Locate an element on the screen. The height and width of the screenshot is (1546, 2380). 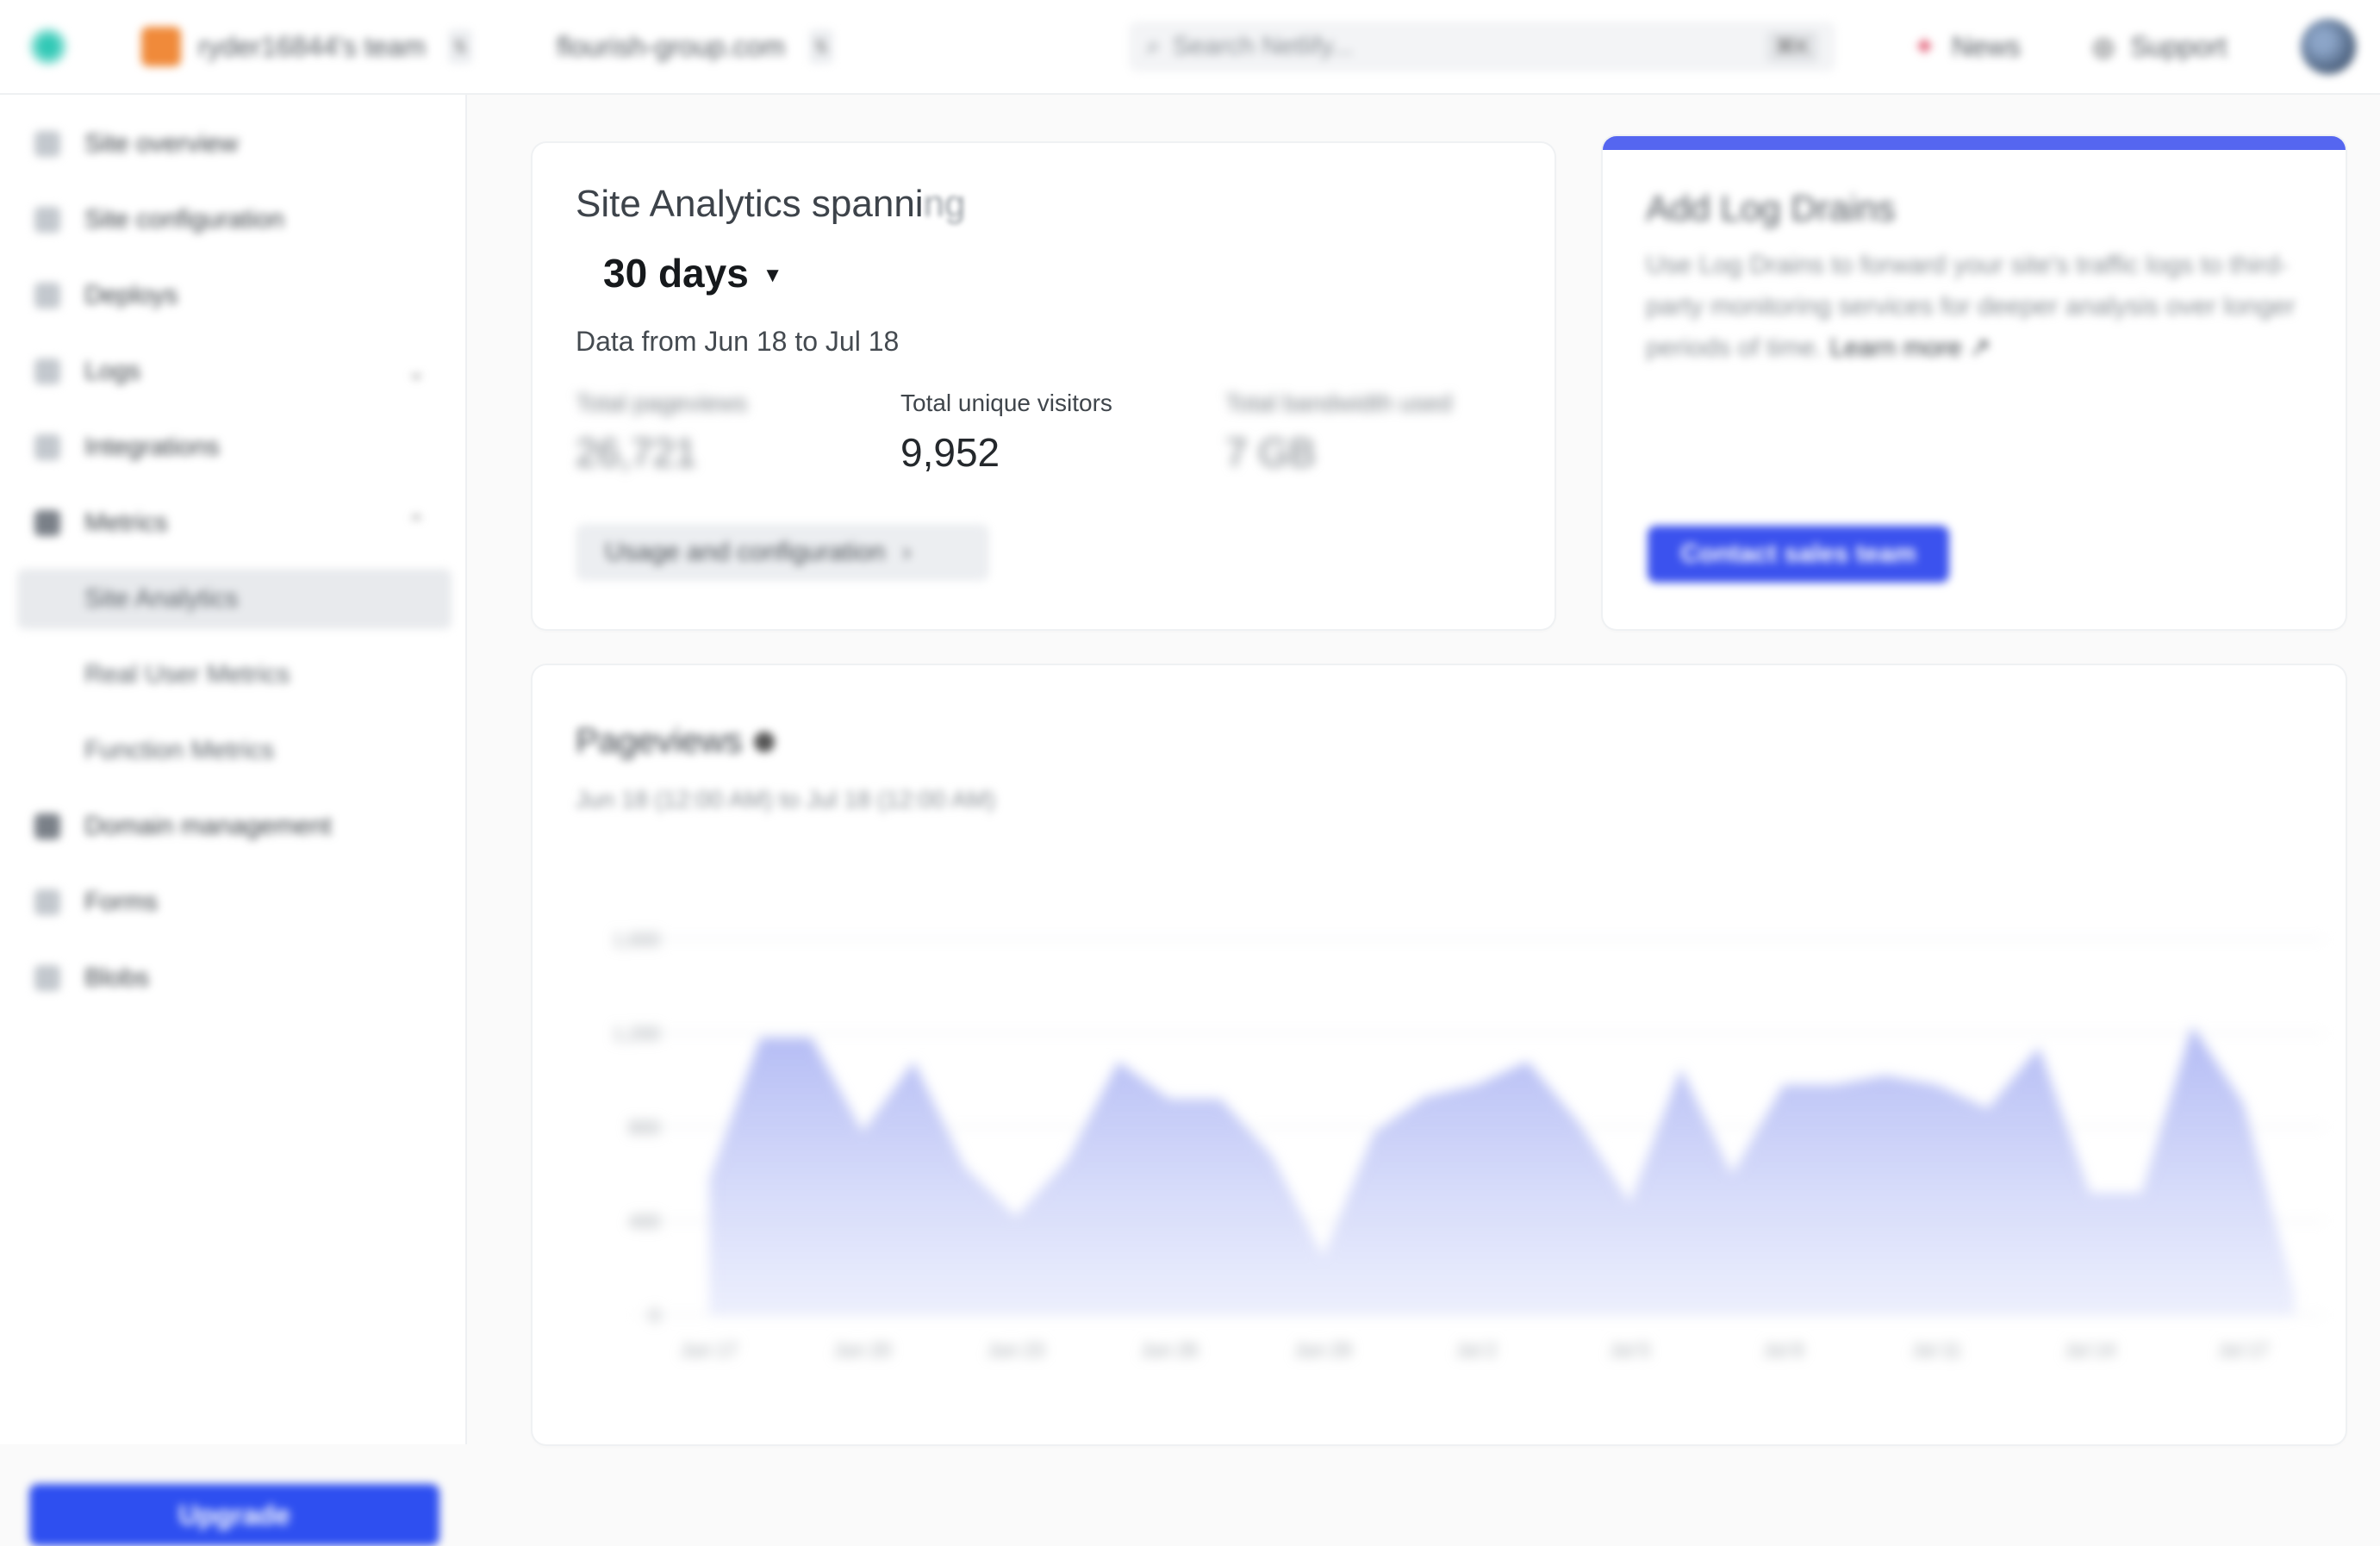
sidebar-item-label: Domain management is located at coordinates (208, 826).